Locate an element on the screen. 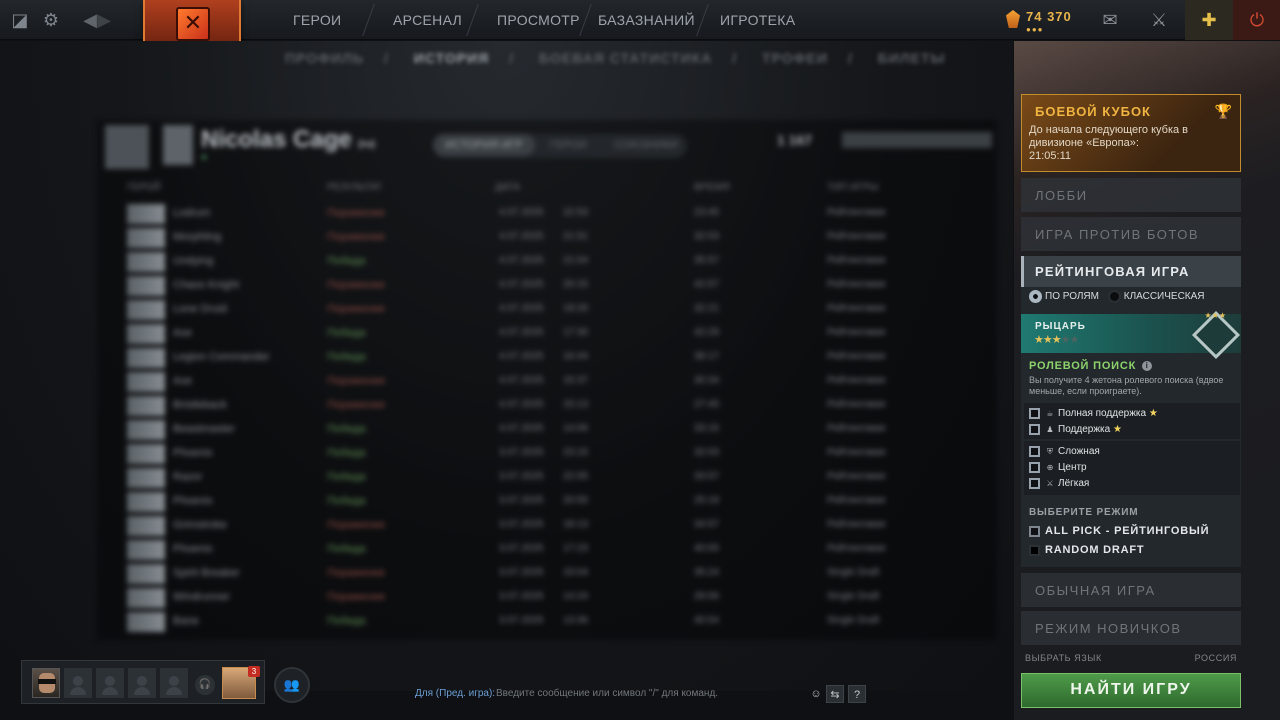 This screenshot has width=1280, height=720. radio-classic-label: КЛАССИЧЕСКАЯ is located at coordinates (1164, 296).